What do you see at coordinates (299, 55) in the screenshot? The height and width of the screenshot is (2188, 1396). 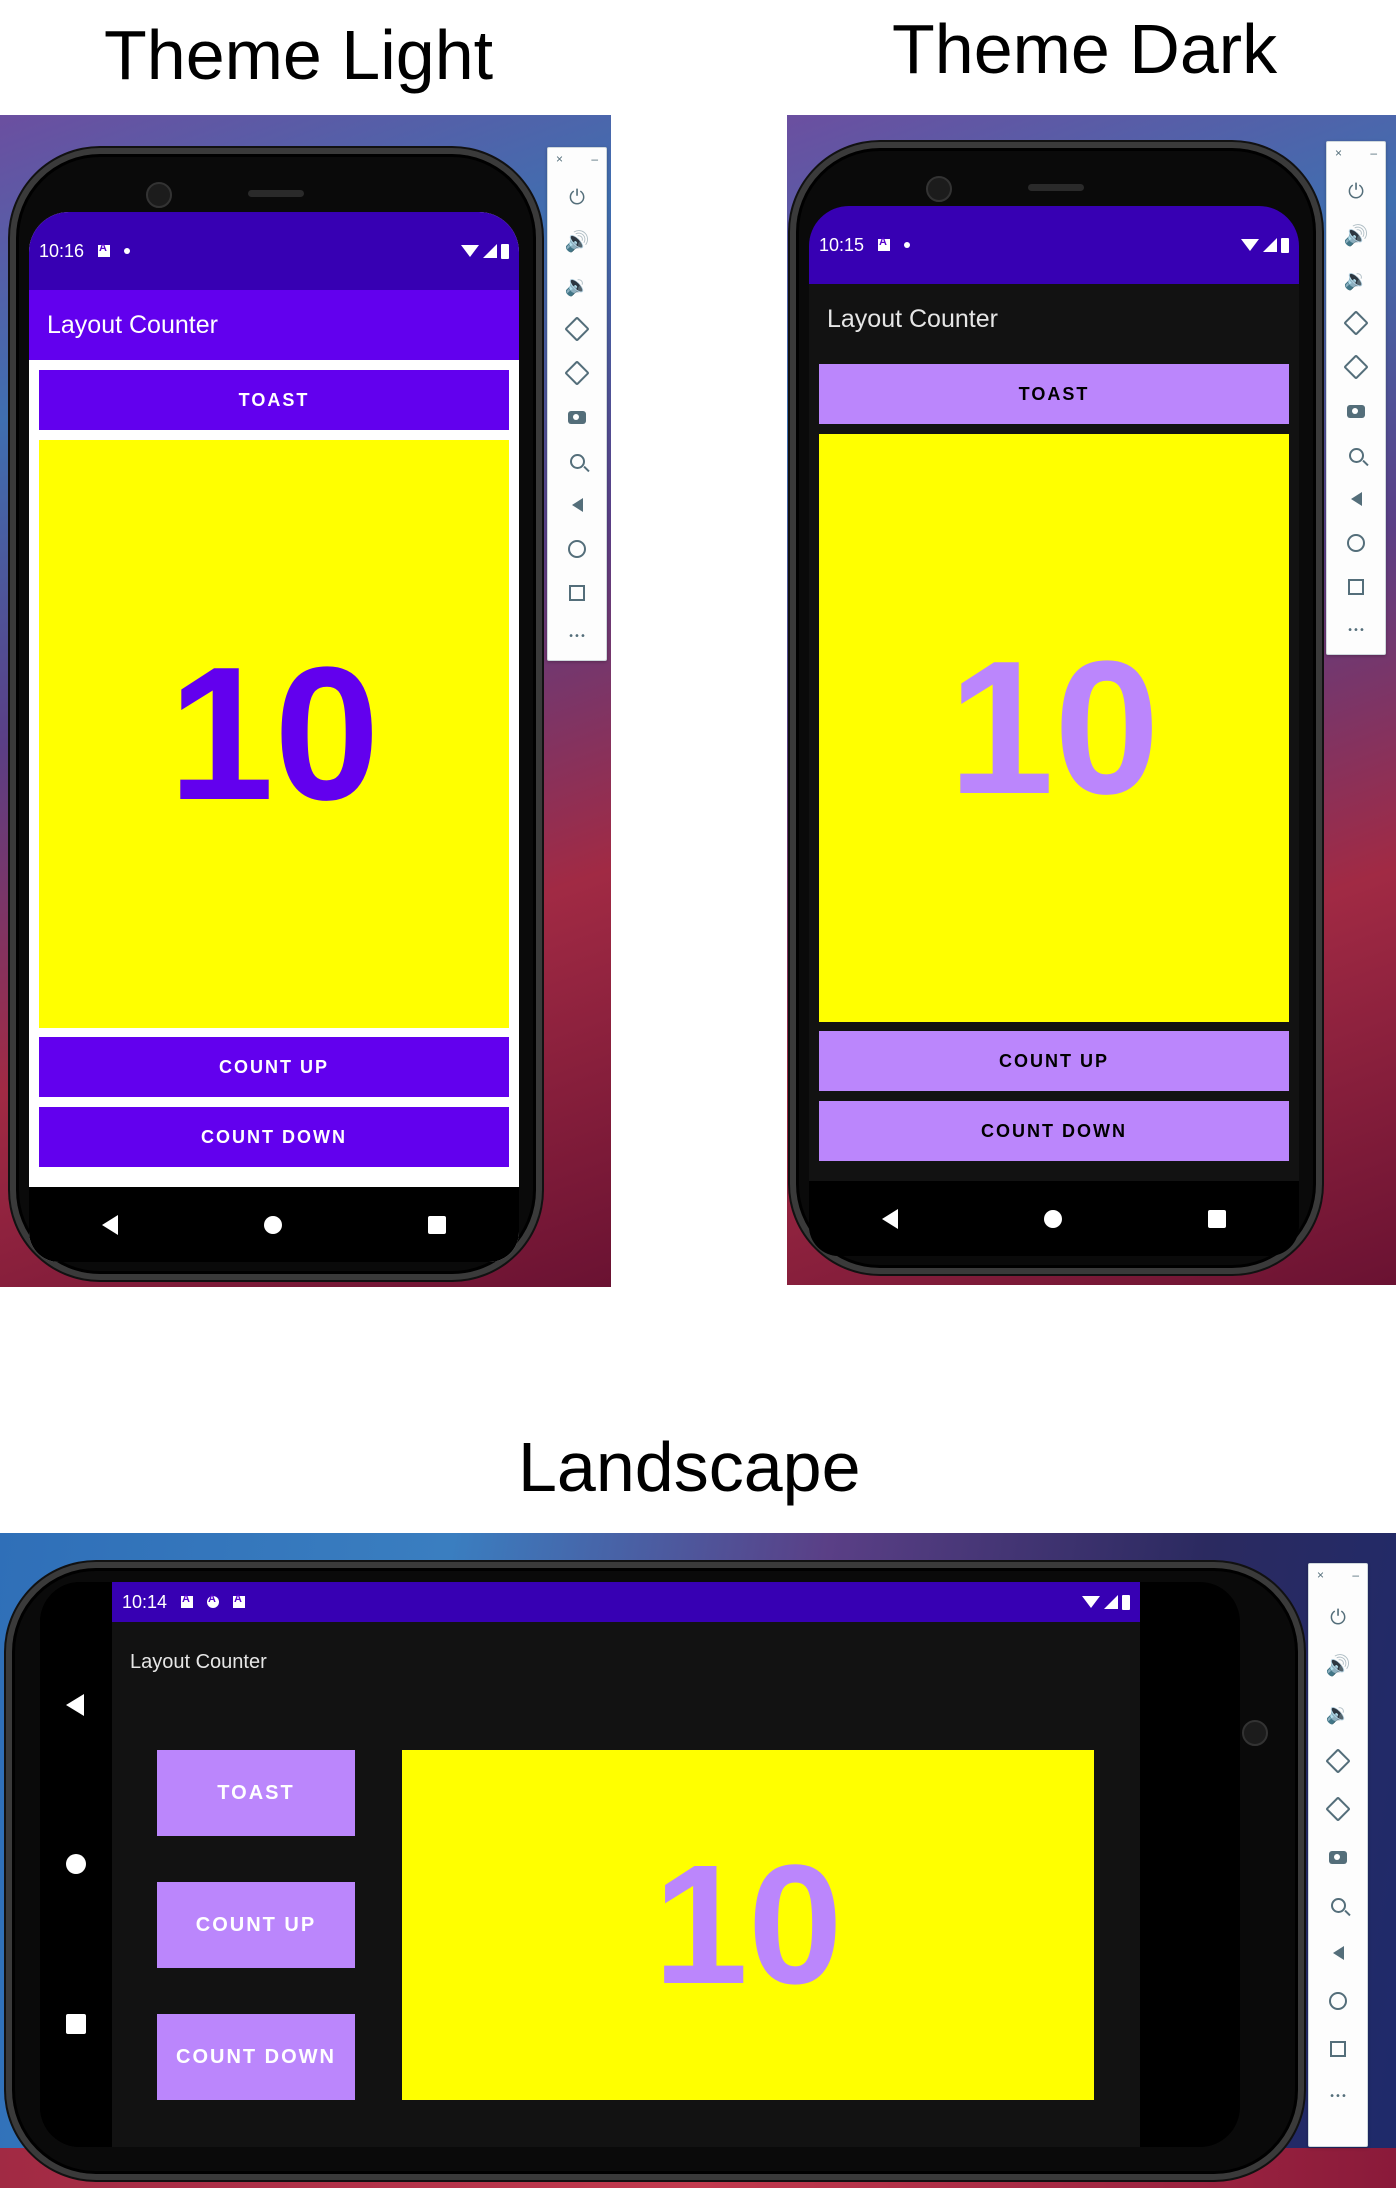 I see `heading-theme-light: Theme Light` at bounding box center [299, 55].